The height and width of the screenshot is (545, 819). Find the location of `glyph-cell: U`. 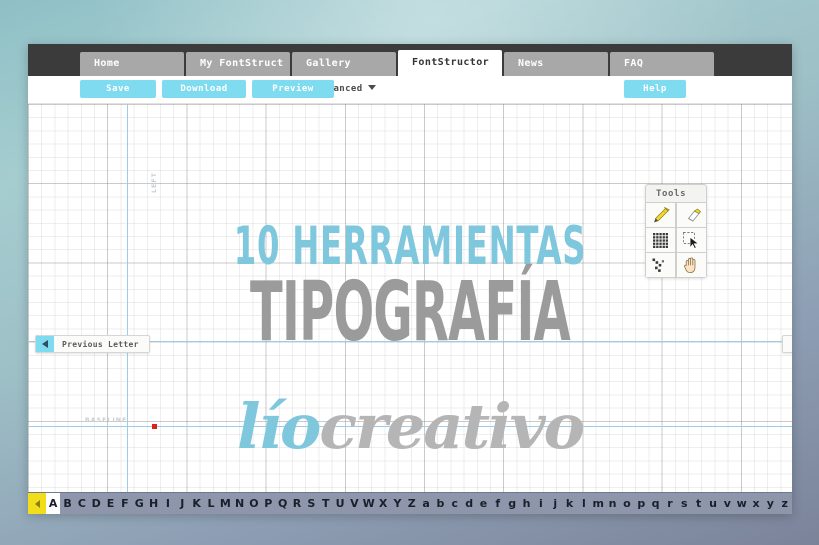

glyph-cell: U is located at coordinates (340, 503).